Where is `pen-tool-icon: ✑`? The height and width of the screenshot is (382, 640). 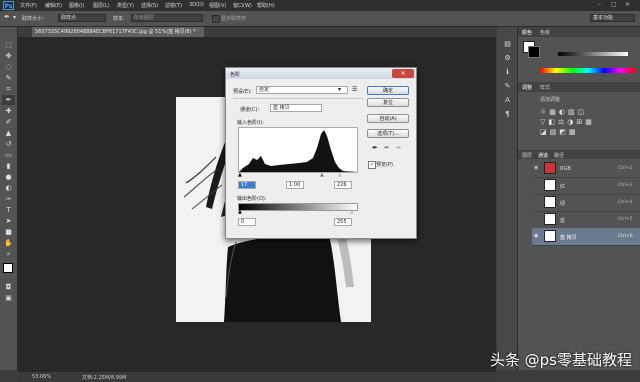 pen-tool-icon: ✑ is located at coordinates (8, 199).